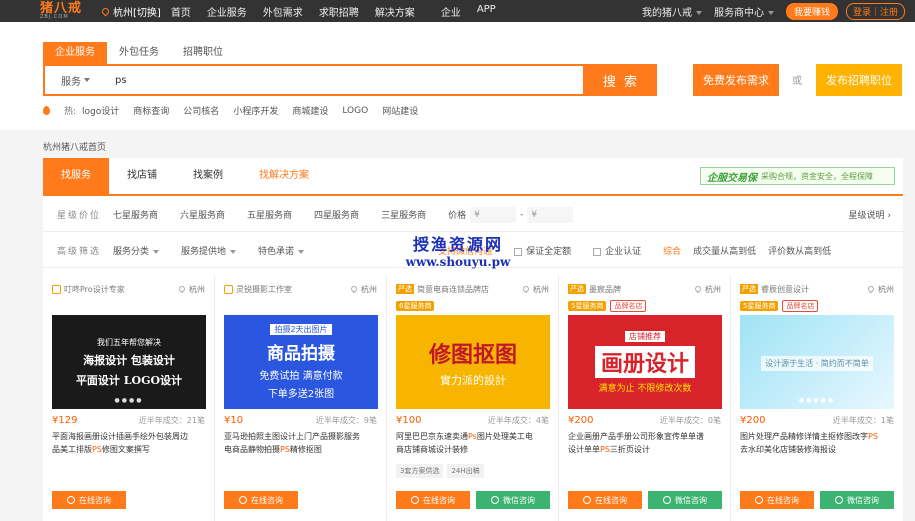  Describe the element at coordinates (209, 250) in the screenshot. I see `provider-location-dropdown: 服务提供地` at that location.